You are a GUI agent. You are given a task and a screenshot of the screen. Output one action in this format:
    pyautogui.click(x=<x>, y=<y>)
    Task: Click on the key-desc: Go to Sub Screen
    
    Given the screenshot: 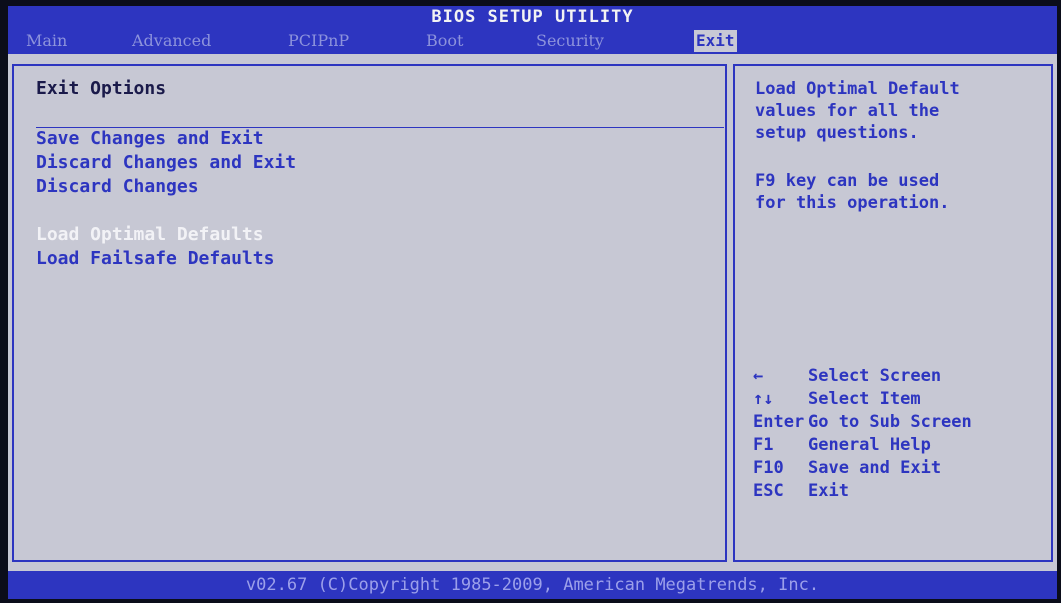 What is the action you would take?
    pyautogui.click(x=890, y=422)
    